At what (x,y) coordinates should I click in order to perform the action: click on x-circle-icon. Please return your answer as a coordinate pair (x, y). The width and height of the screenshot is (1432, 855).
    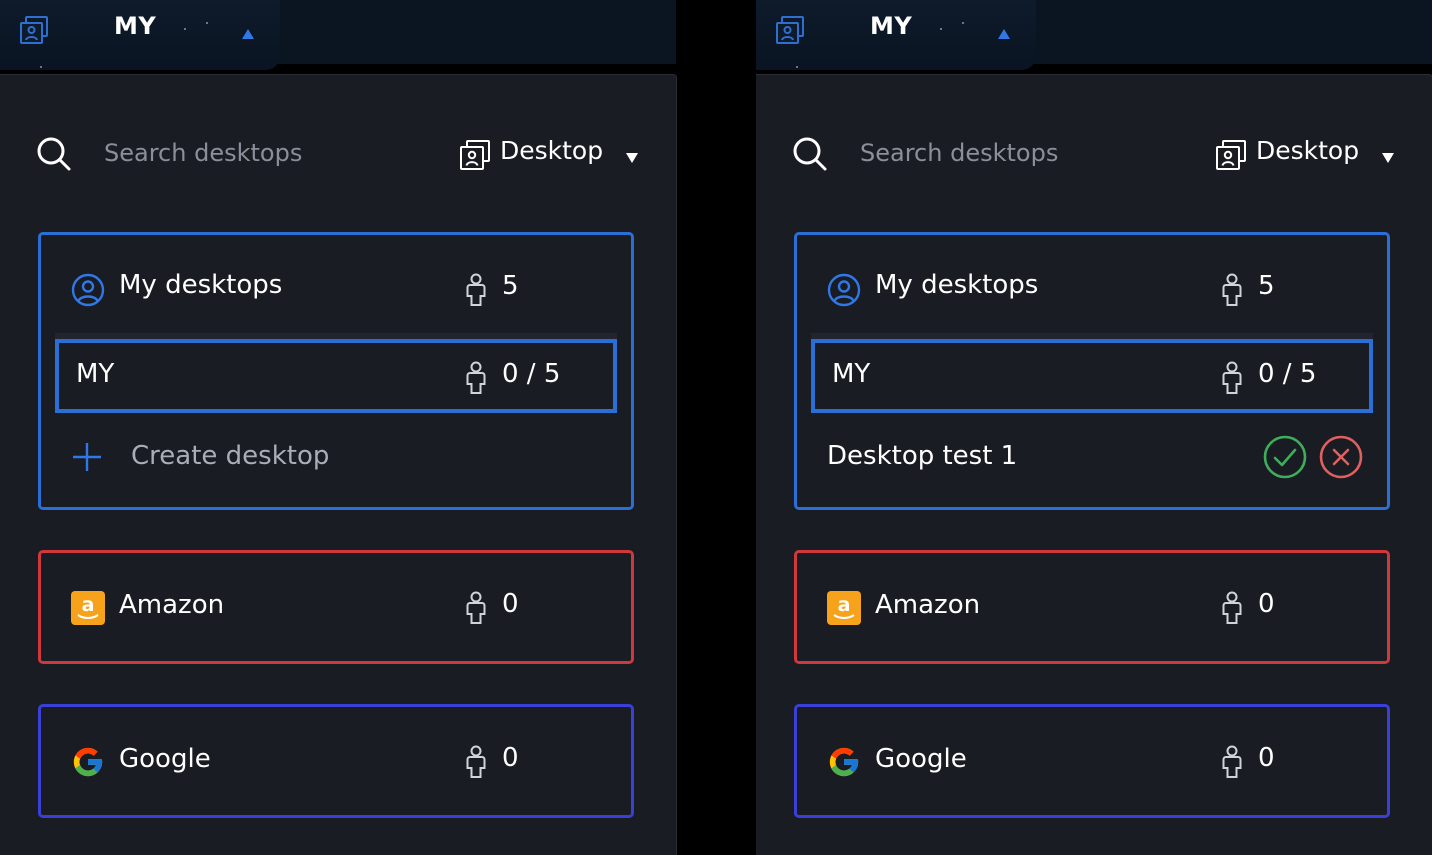
    Looking at the image, I should click on (1341, 459).